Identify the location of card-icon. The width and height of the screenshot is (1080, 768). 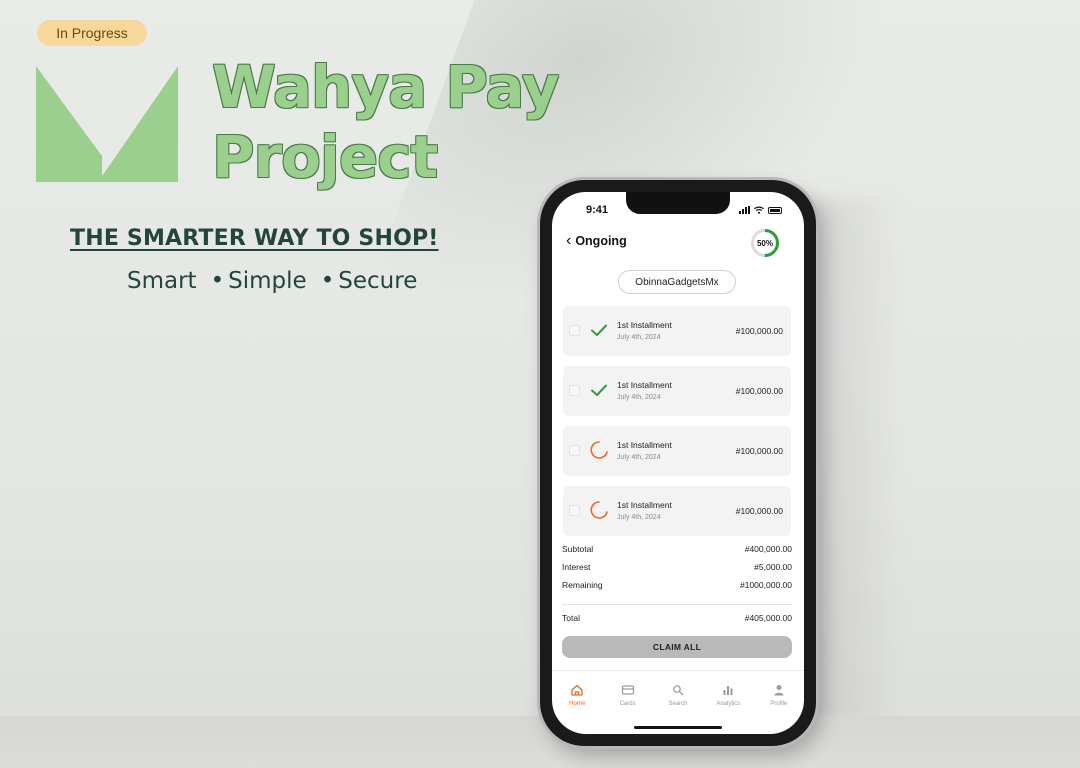
(627, 690).